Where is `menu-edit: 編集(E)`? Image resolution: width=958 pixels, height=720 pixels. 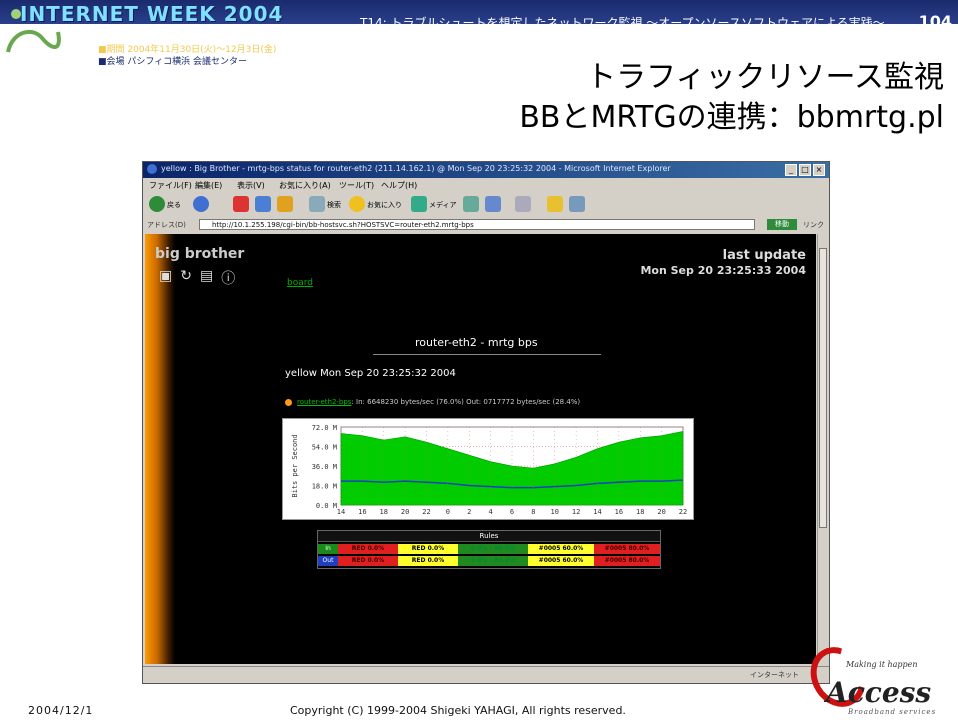 menu-edit: 編集(E) is located at coordinates (208, 185).